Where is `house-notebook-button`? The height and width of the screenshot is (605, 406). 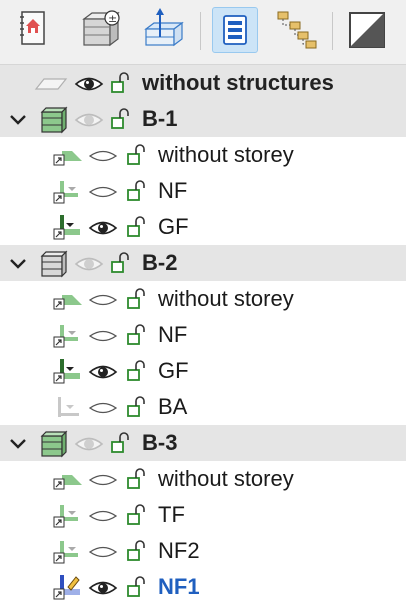 house-notebook-button is located at coordinates (33, 30).